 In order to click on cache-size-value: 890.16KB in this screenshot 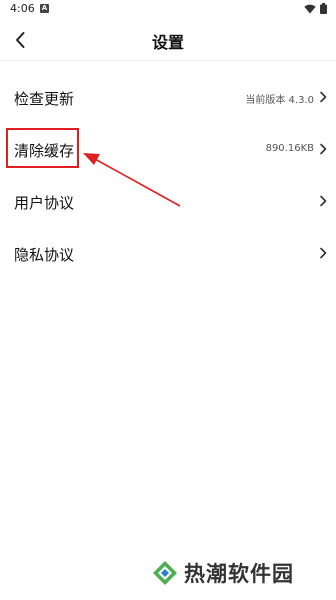, I will do `click(289, 148)`.